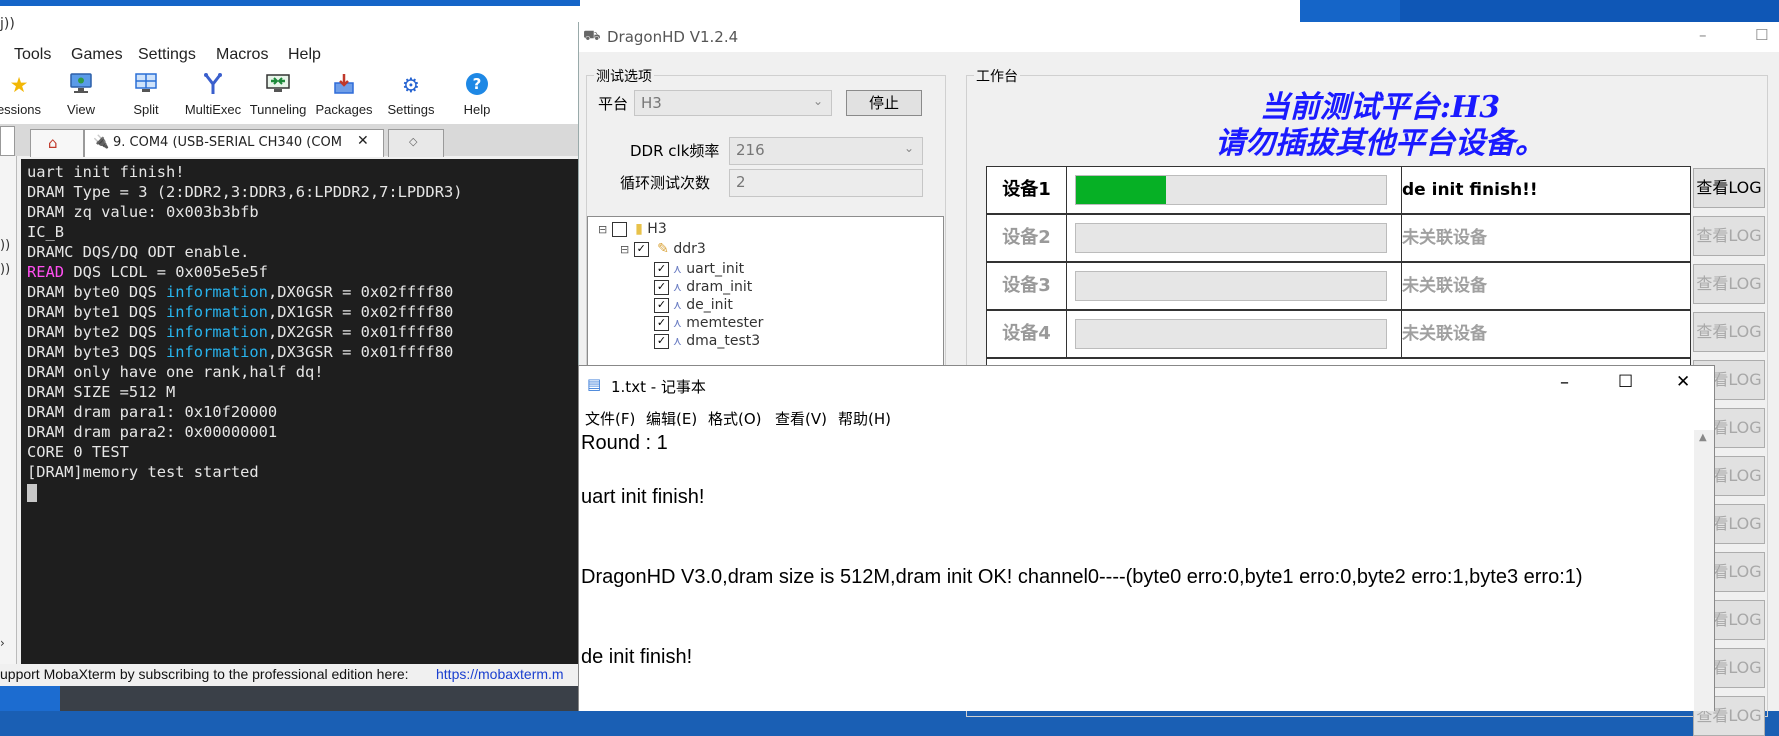 The height and width of the screenshot is (736, 1779). I want to click on terminal-text-segment: CORE 0 TEST, so click(78, 452).